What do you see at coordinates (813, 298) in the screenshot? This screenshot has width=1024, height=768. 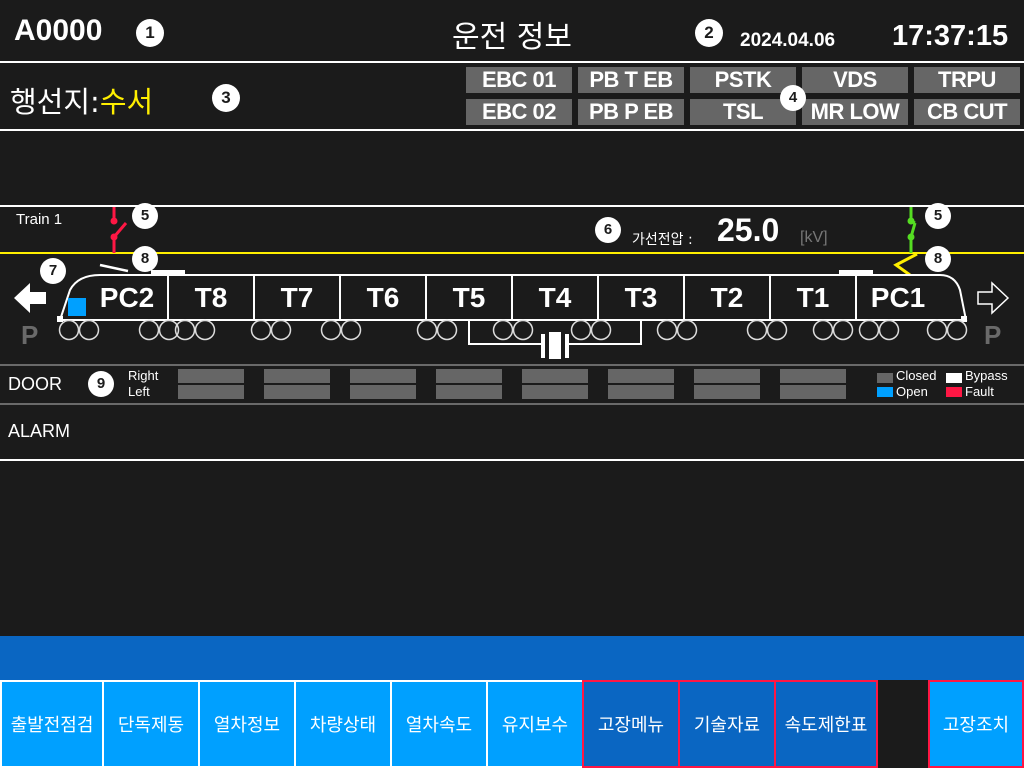 I see `car-t1: T1` at bounding box center [813, 298].